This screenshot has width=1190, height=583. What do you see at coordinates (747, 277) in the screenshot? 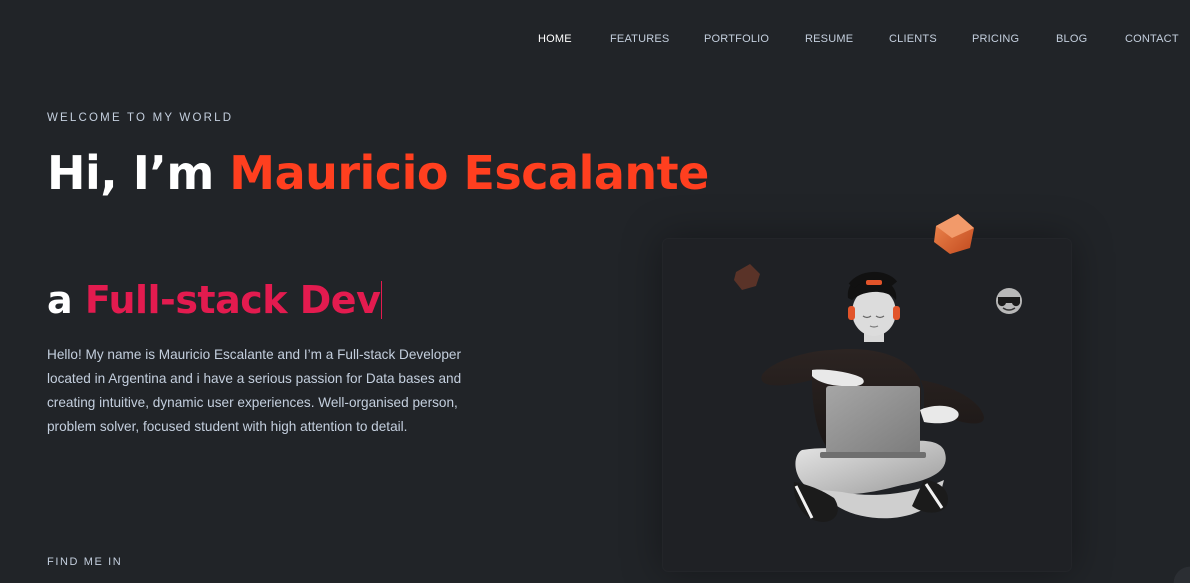
I see `dark-cube-icon` at bounding box center [747, 277].